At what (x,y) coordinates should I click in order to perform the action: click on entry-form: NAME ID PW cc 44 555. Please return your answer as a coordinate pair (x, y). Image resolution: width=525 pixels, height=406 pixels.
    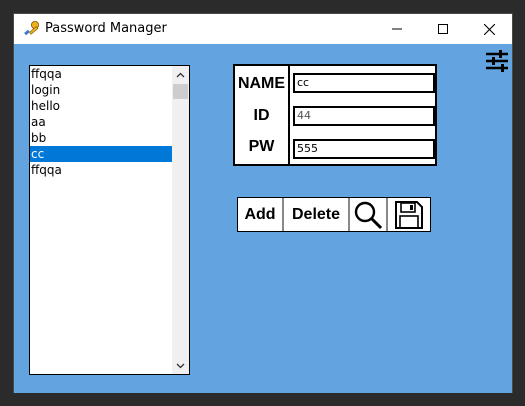
    Looking at the image, I should click on (335, 115).